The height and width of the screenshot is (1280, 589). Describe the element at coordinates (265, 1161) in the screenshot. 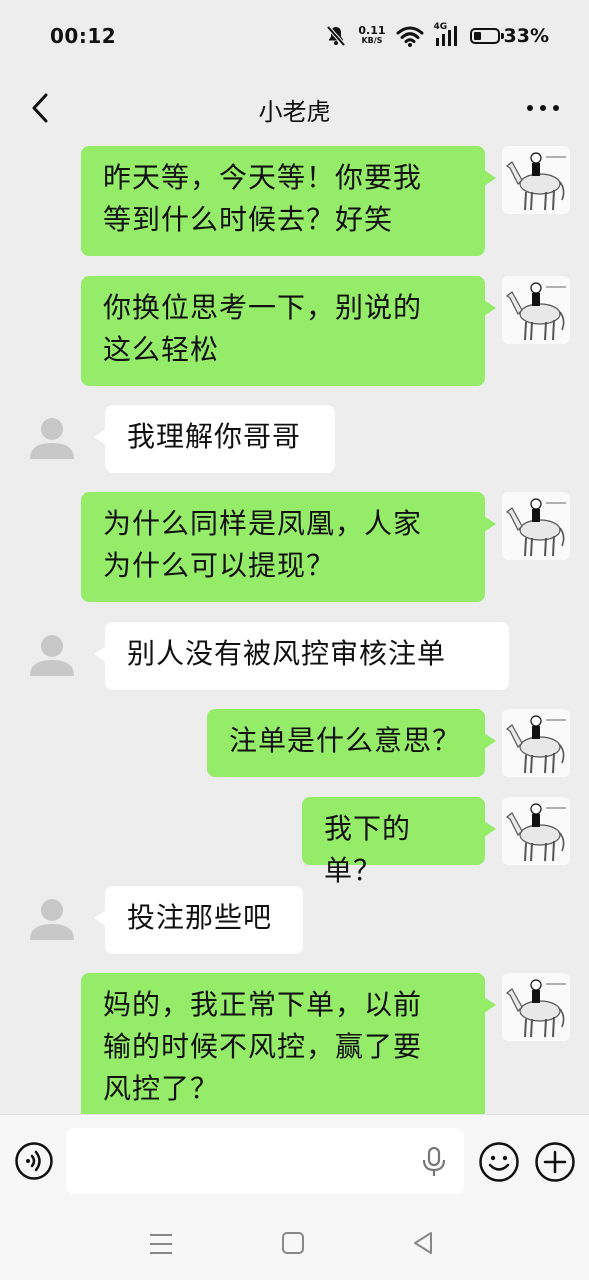

I see `message-input` at that location.